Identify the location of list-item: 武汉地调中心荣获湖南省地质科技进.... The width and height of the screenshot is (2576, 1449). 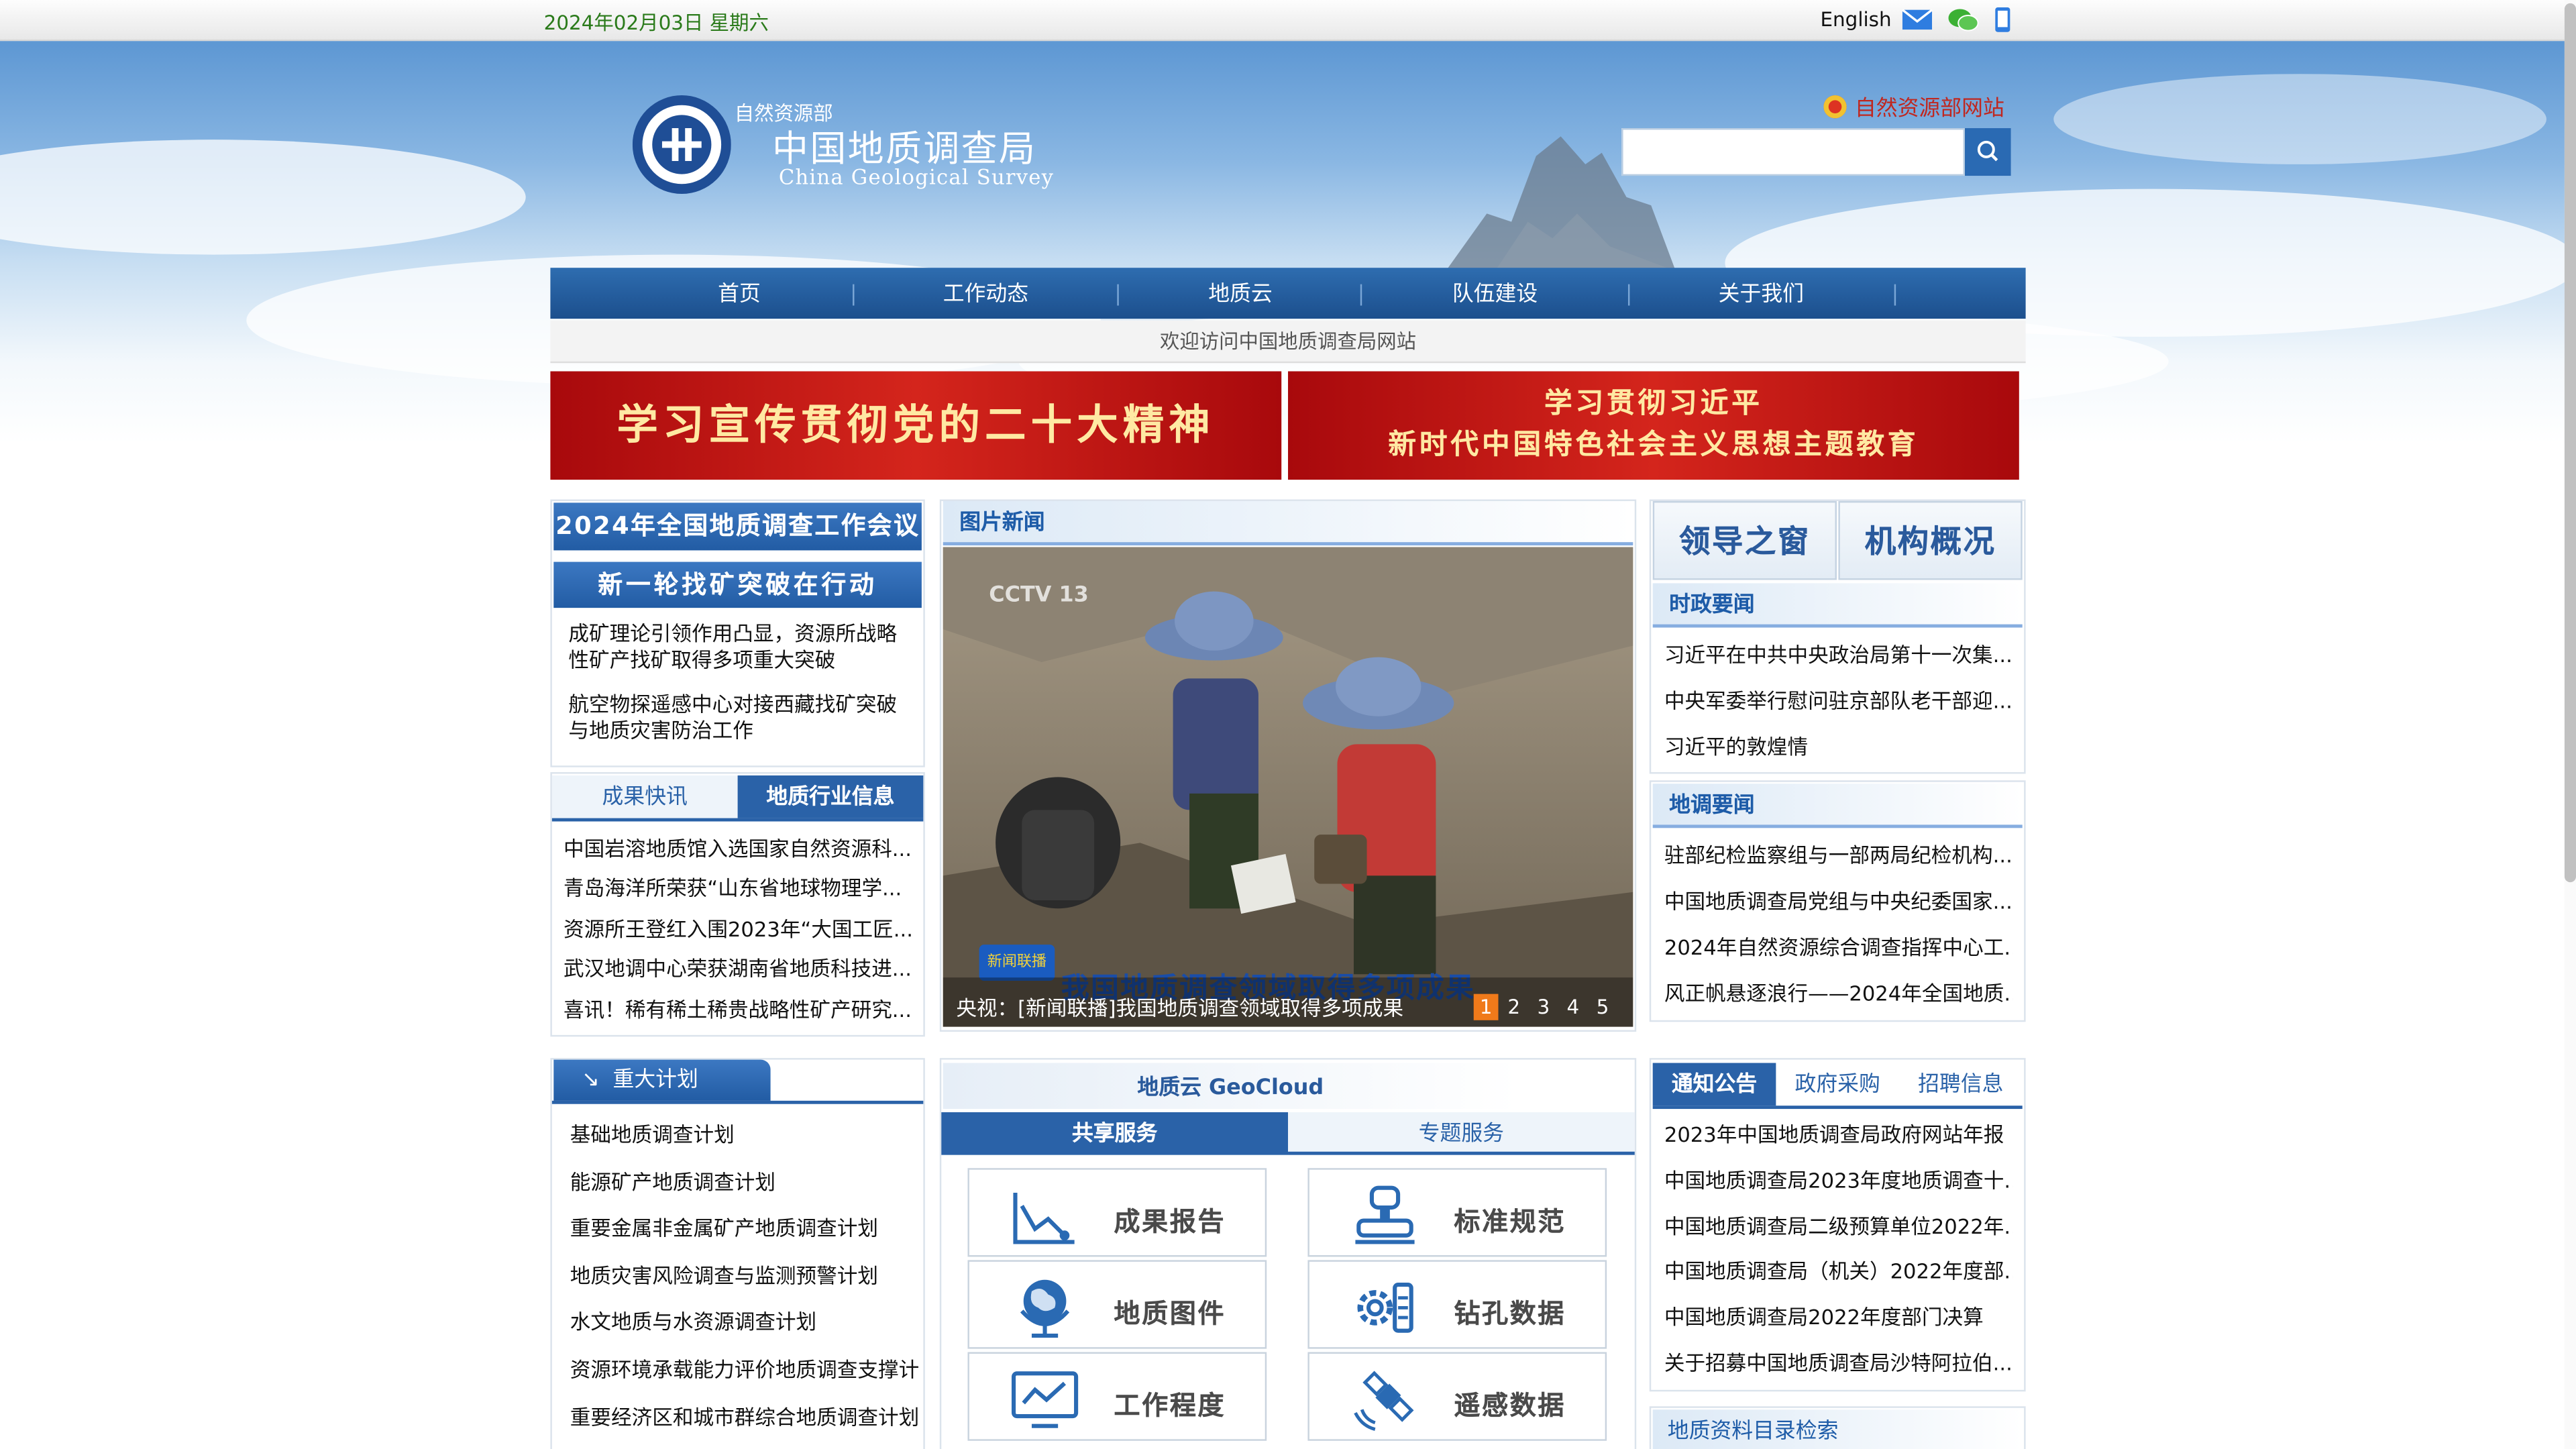
(738, 969).